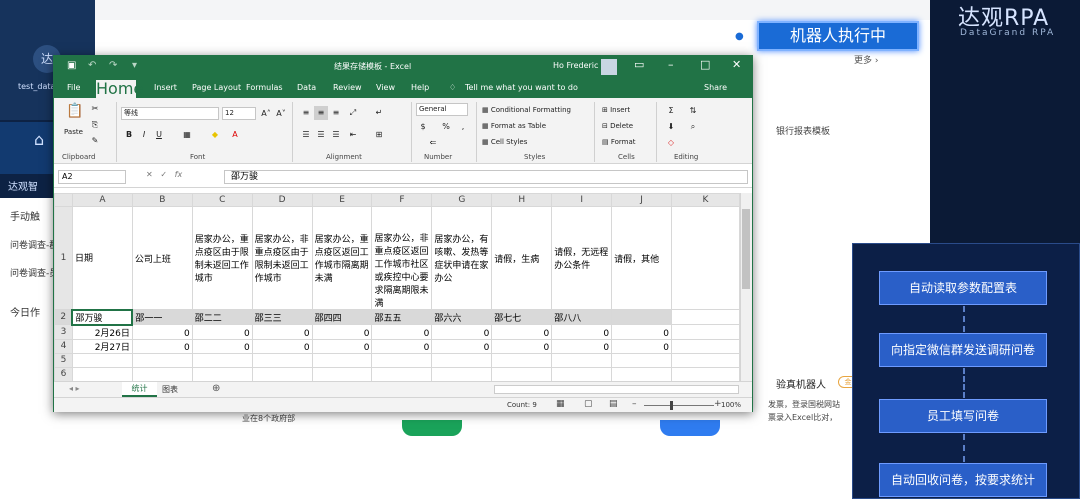 Image resolution: width=1080 pixels, height=499 pixels. I want to click on zoom-slider-thumb, so click(671, 405).